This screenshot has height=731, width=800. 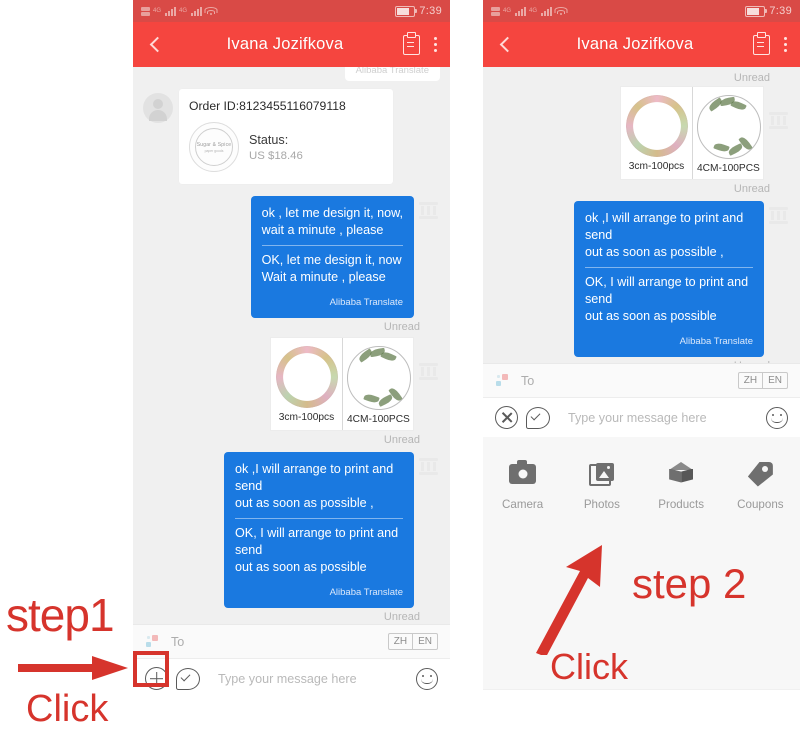 I want to click on annotation-step1: step1, so click(x=60, y=615).